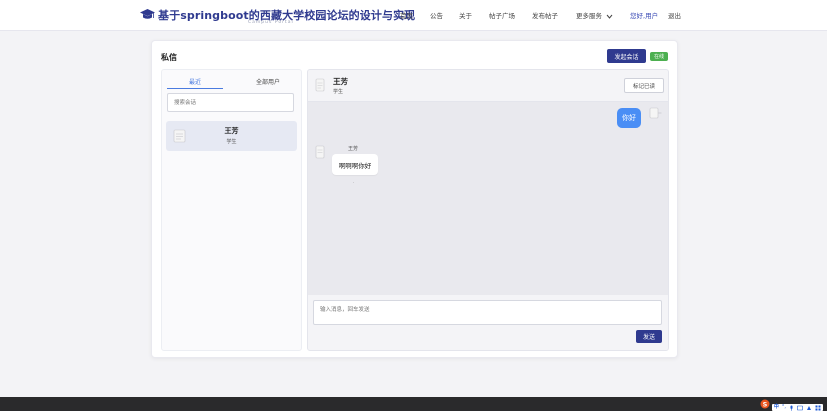 The width and height of the screenshot is (827, 411). I want to click on nav-more-services: 更多服务, so click(594, 15).